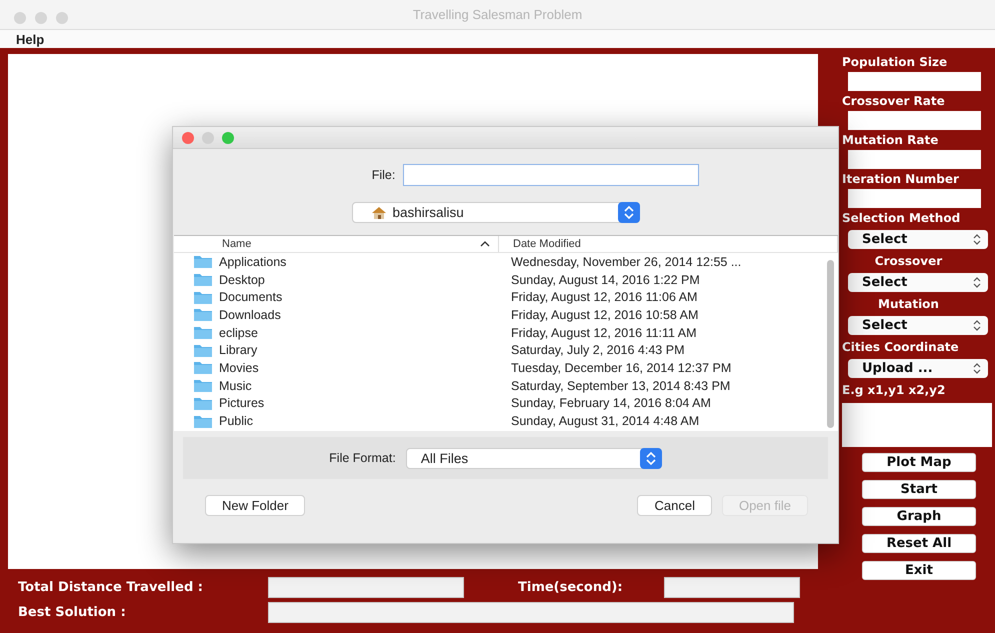 Image resolution: width=995 pixels, height=633 pixels. I want to click on file-label: File:, so click(384, 175).